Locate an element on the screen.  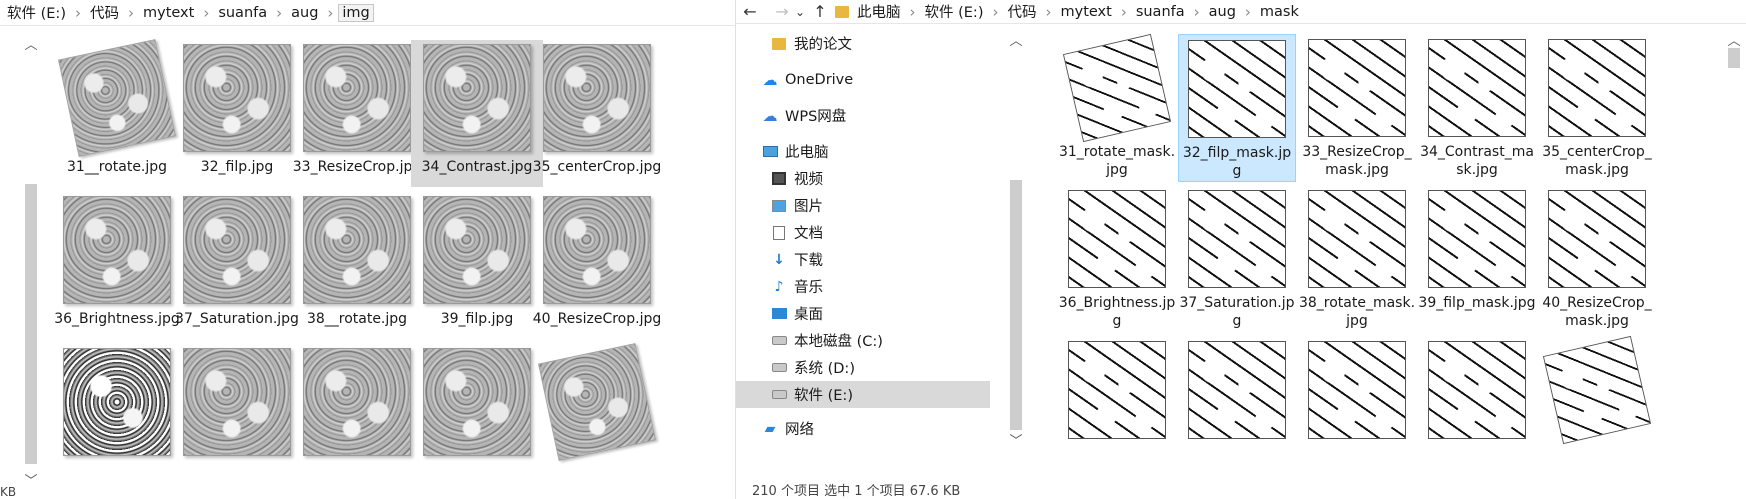
back-arrow-icon: ← is located at coordinates (750, 12).